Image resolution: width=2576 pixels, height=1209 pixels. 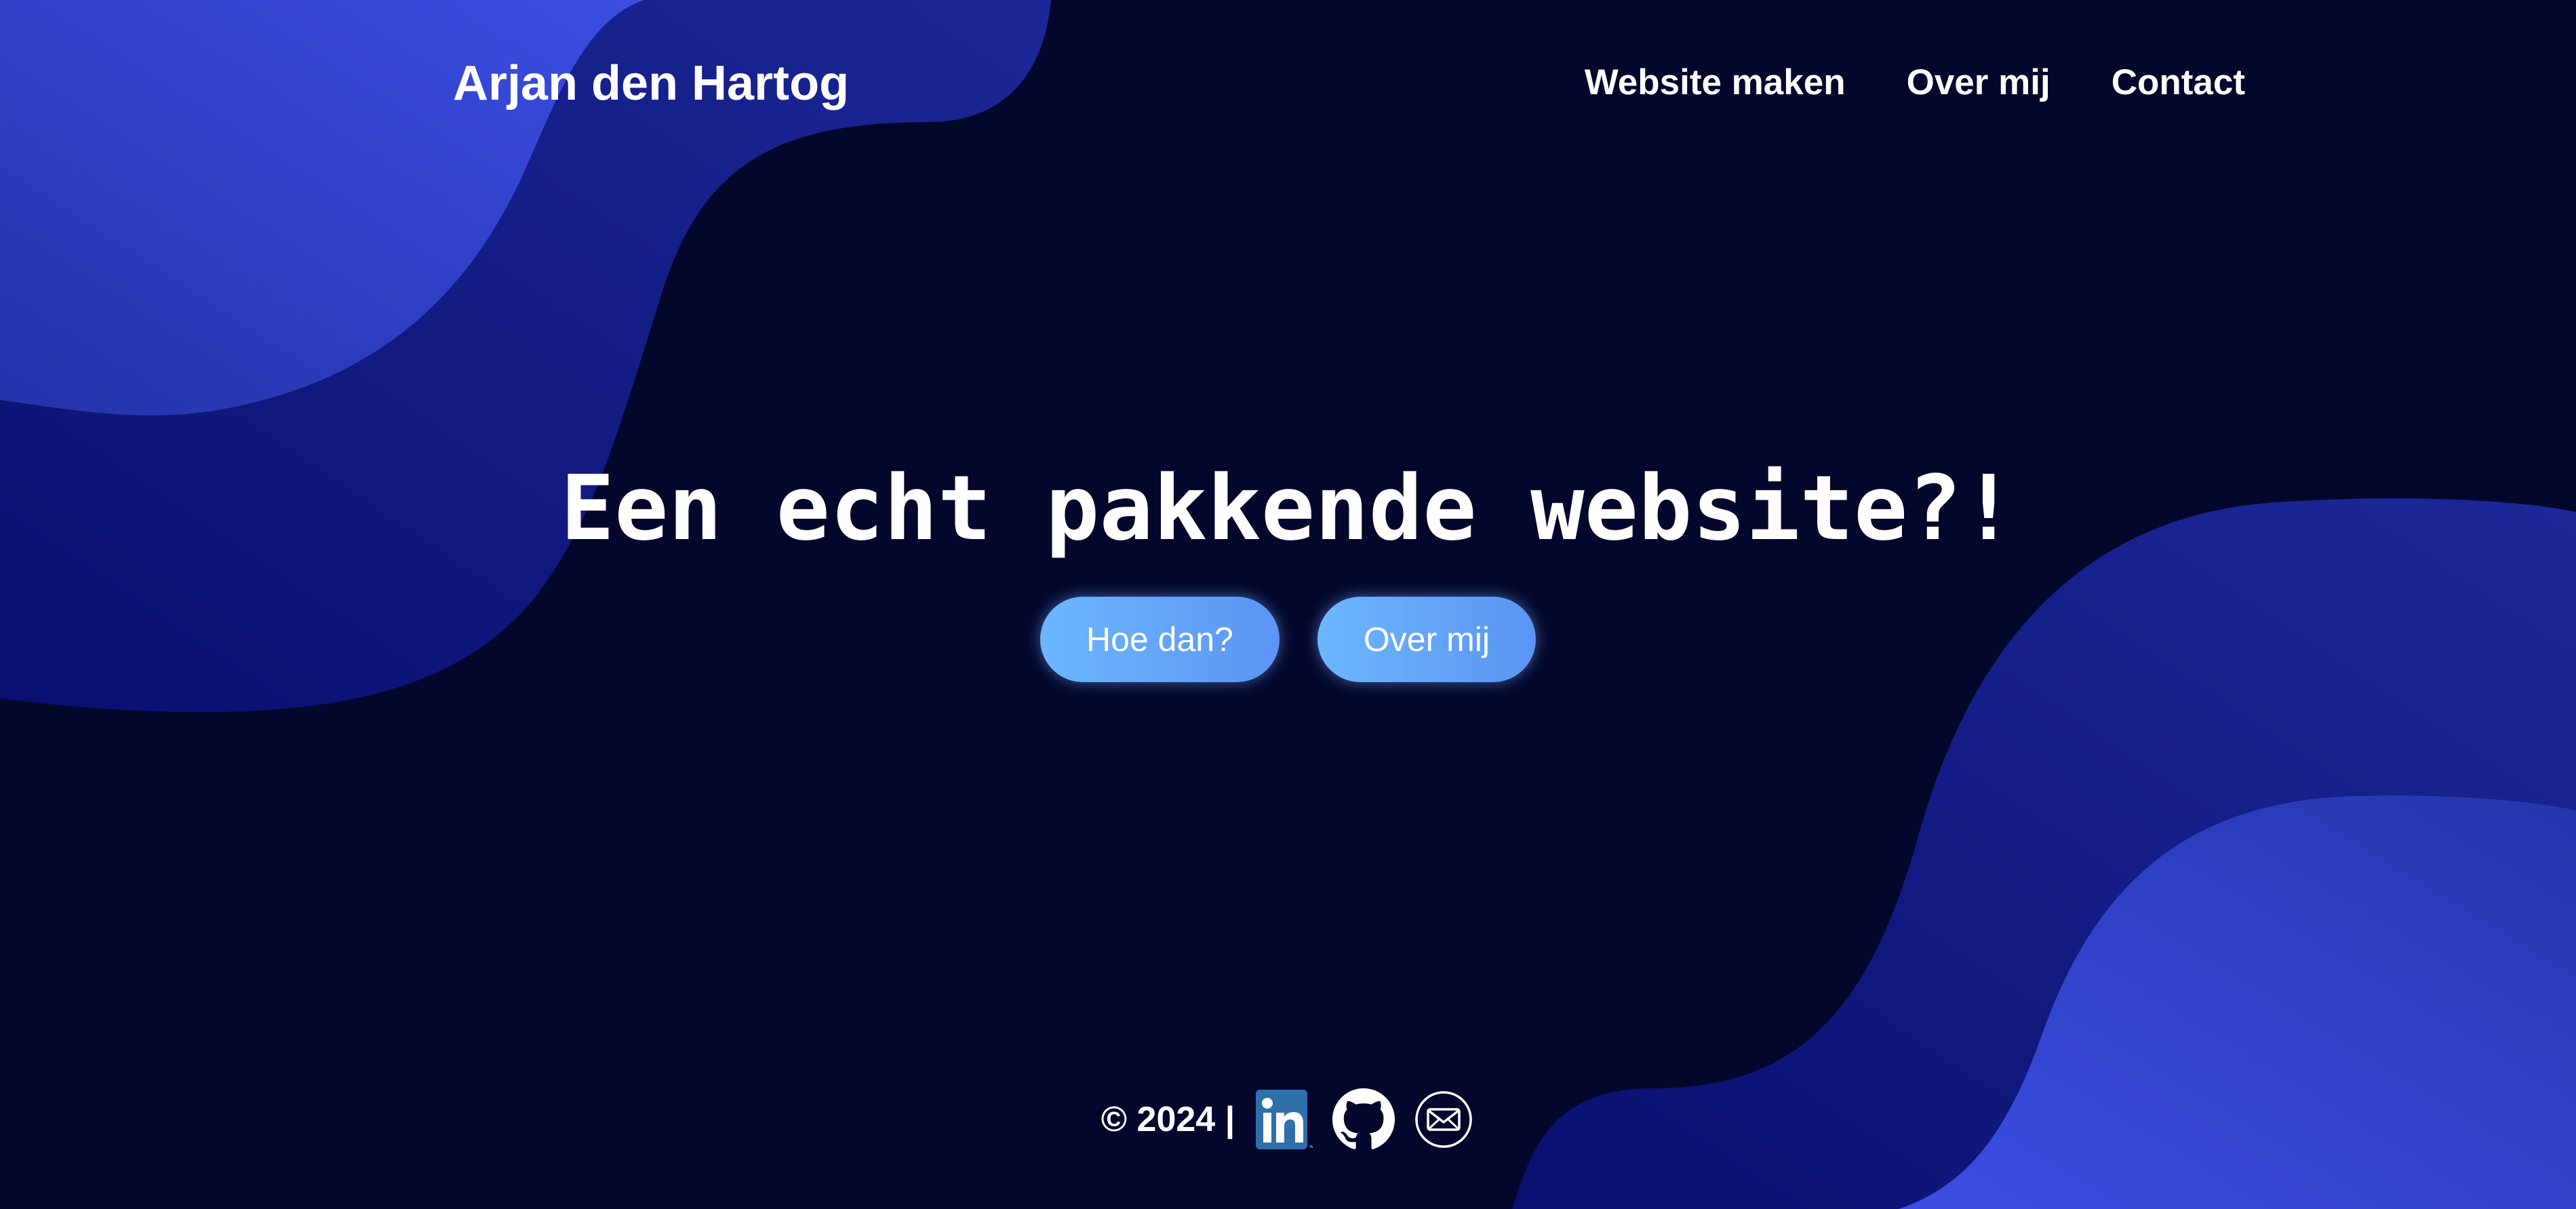 What do you see at coordinates (1311, 1148) in the screenshot?
I see `svg-text: ™` at bounding box center [1311, 1148].